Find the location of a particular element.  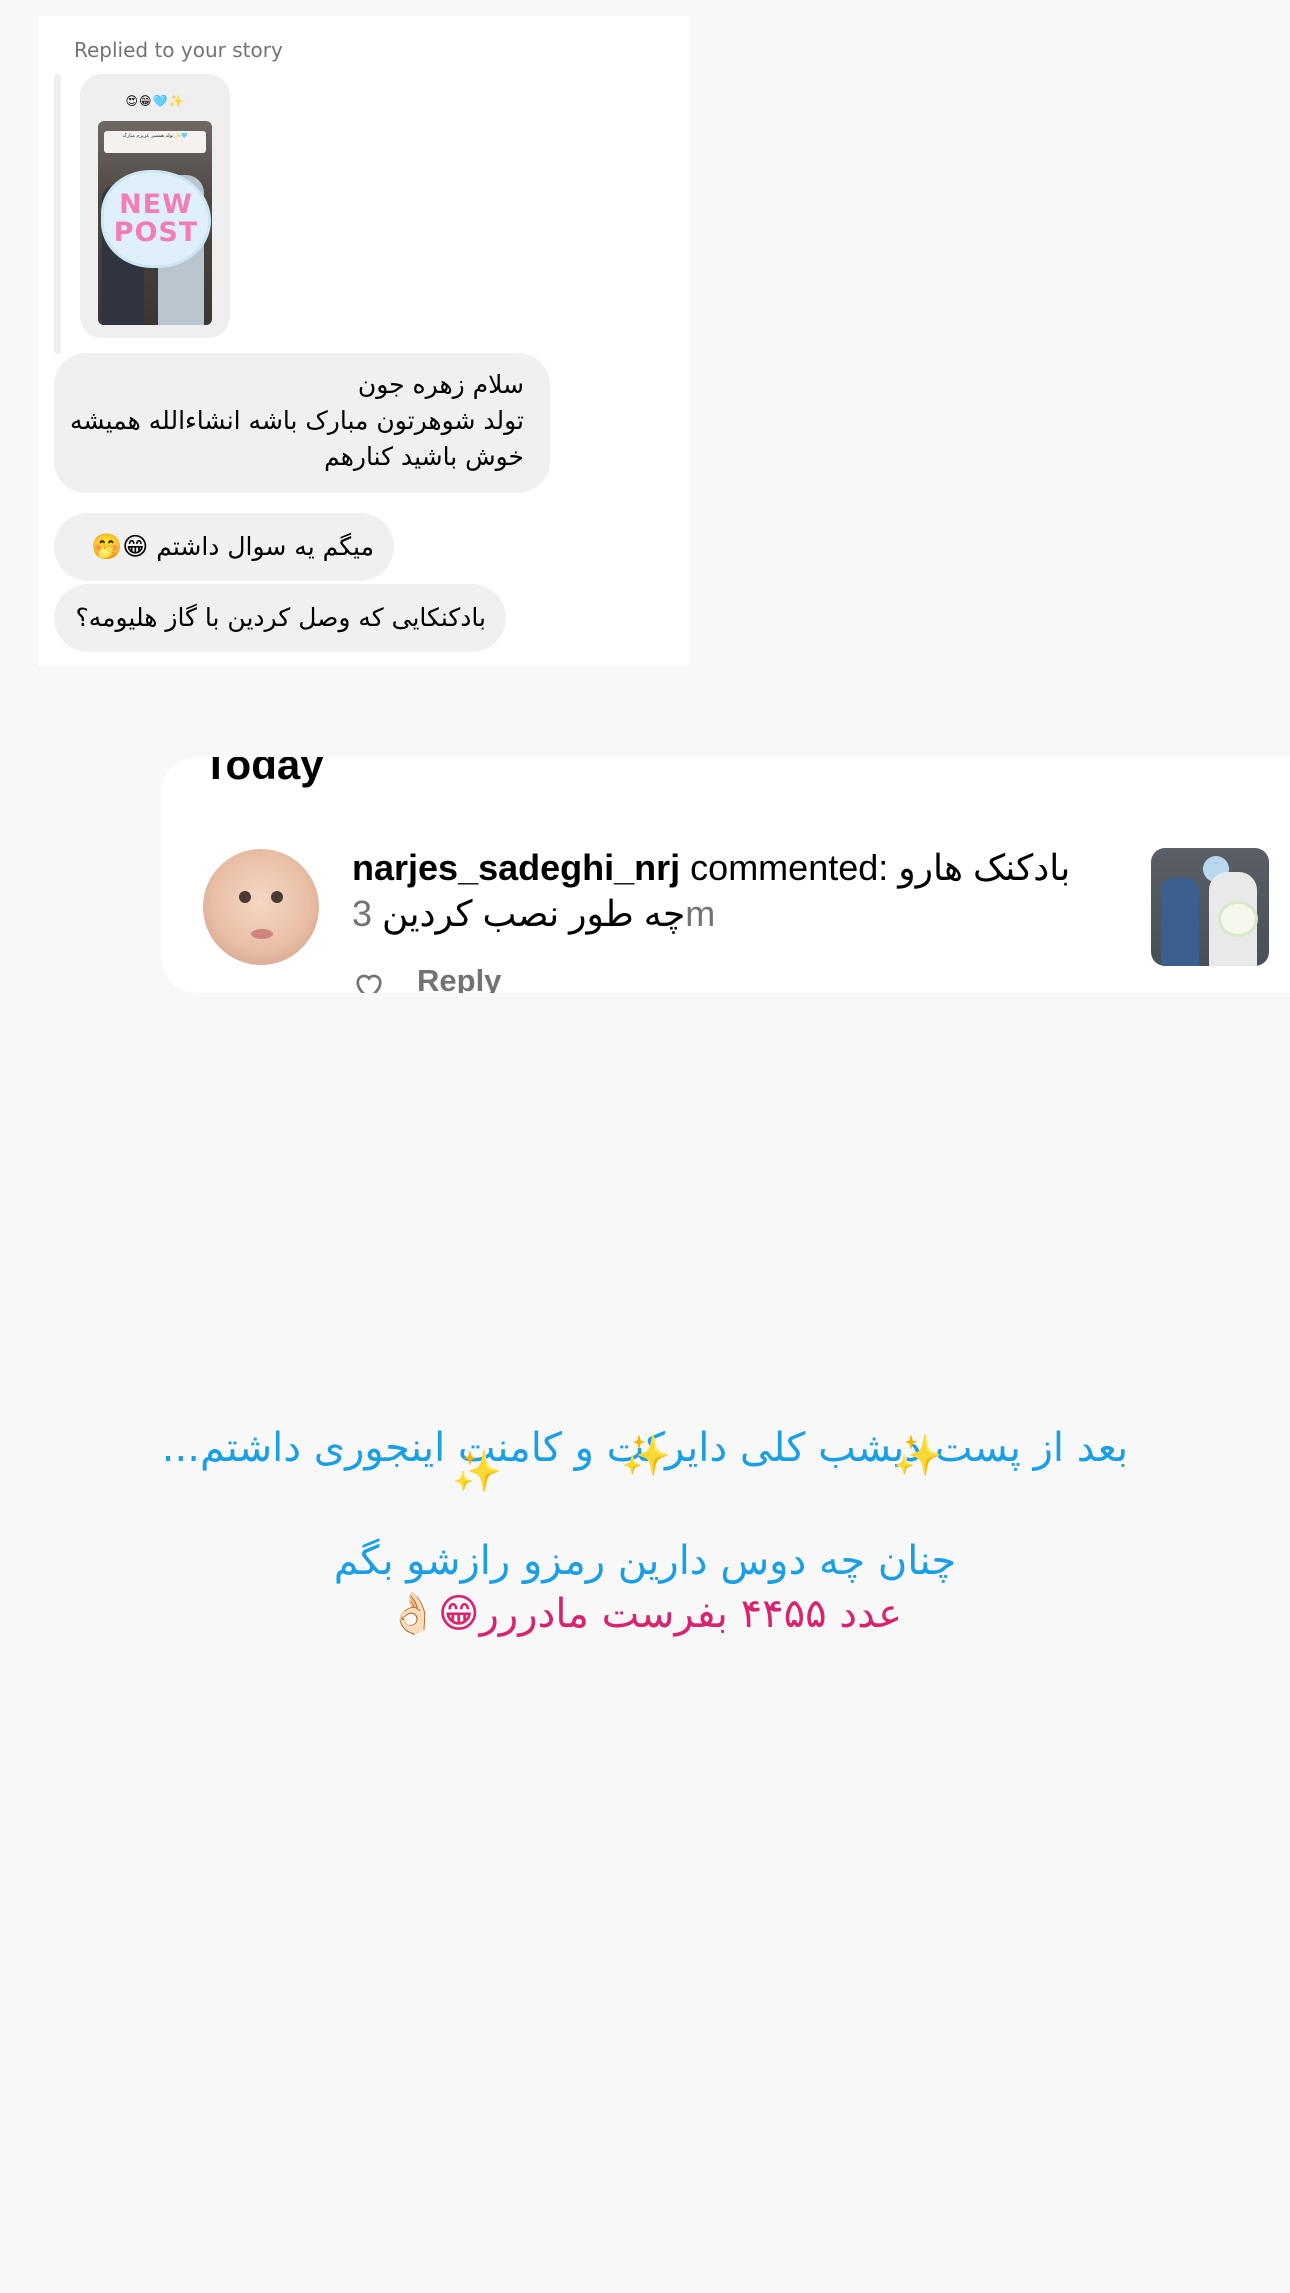

reply-button: Reply is located at coordinates (459, 978).